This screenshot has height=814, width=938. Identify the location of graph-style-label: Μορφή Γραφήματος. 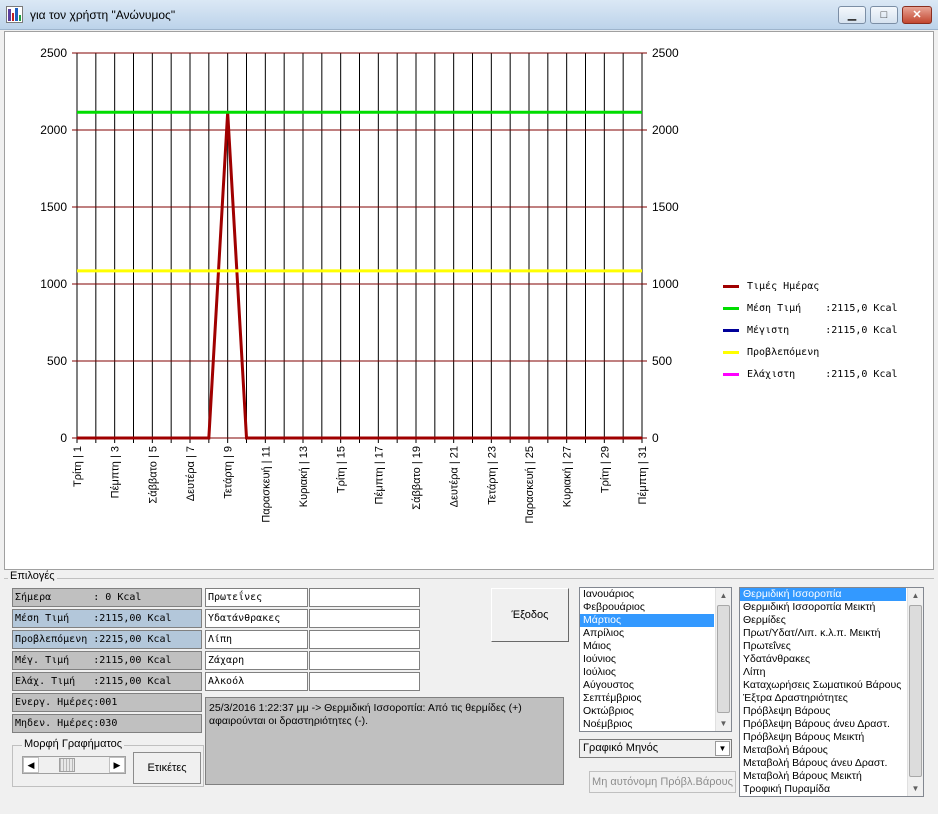
(73, 744).